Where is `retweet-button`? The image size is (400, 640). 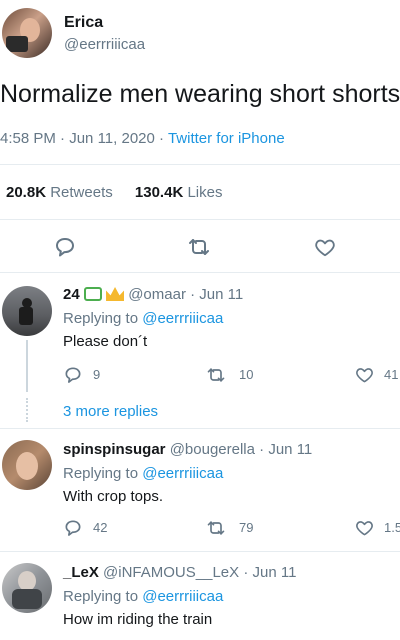
retweet-button is located at coordinates (199, 247).